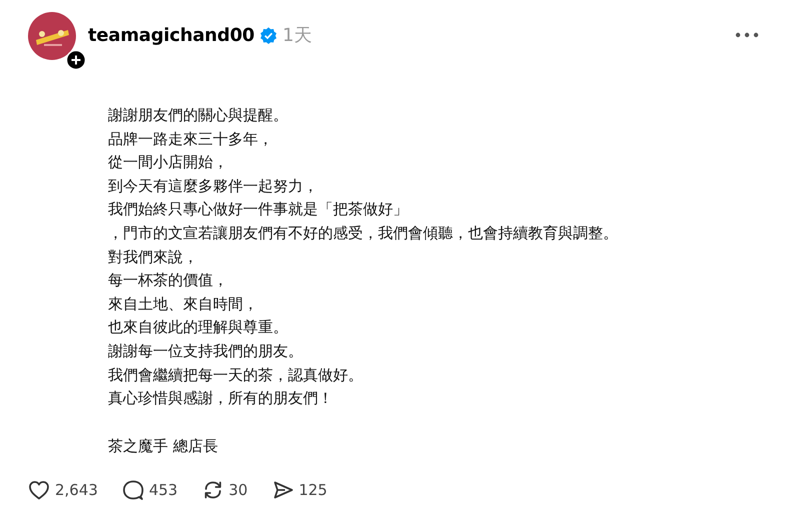  What do you see at coordinates (63, 490) in the screenshot?
I see `like-button: 2,643` at bounding box center [63, 490].